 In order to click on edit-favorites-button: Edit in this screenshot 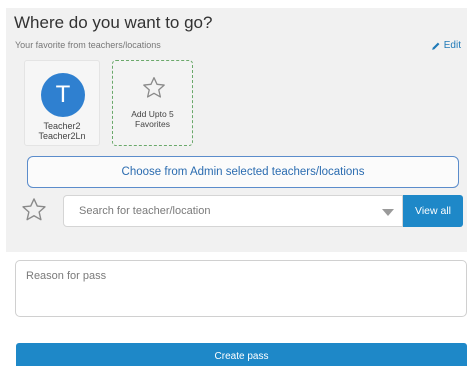, I will do `click(446, 45)`.